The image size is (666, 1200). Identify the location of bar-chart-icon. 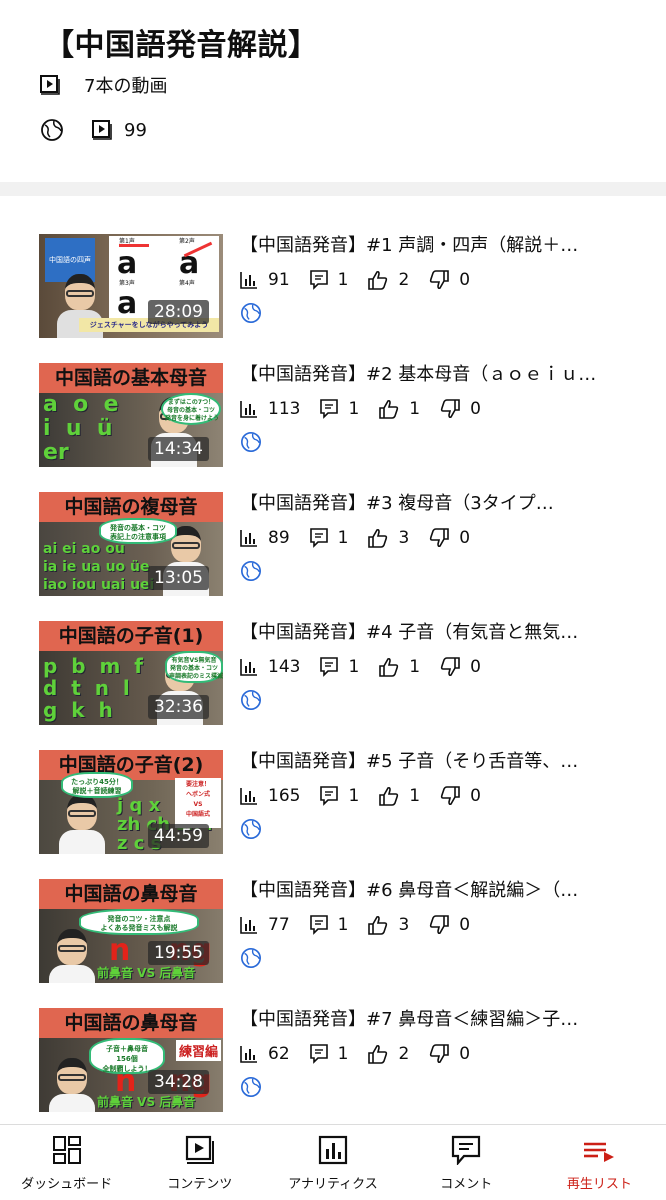
(248, 280).